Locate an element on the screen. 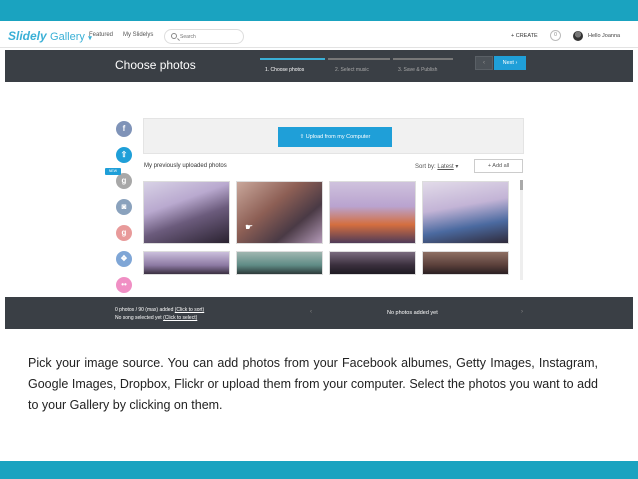 The image size is (638, 479). flickr-icon: •• is located at coordinates (124, 285).